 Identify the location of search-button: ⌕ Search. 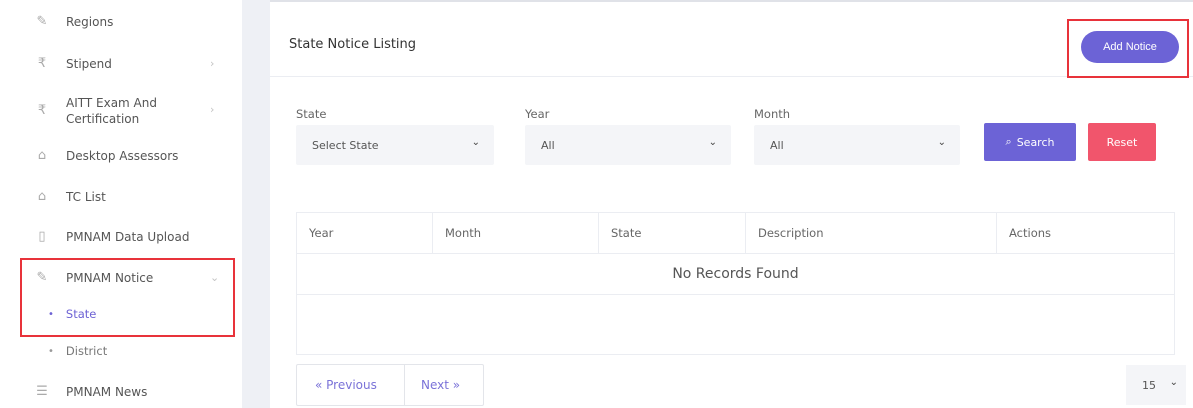
(1030, 142).